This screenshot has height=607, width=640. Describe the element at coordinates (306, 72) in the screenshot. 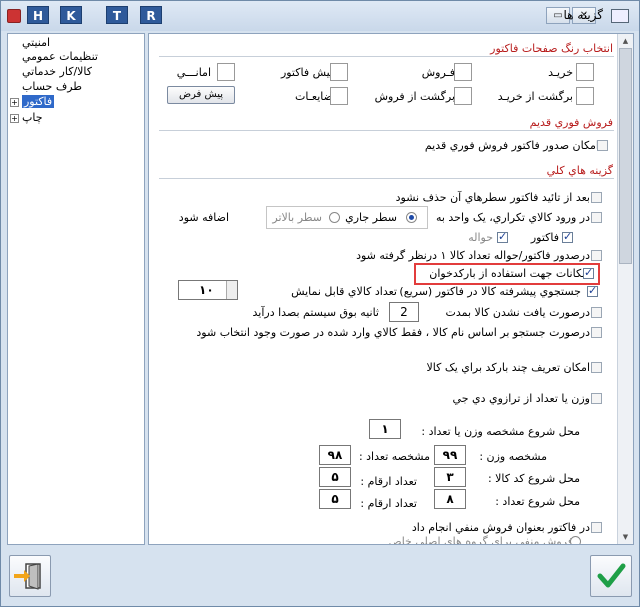

I see `color-label-proforma: پيش فاکتور` at that location.